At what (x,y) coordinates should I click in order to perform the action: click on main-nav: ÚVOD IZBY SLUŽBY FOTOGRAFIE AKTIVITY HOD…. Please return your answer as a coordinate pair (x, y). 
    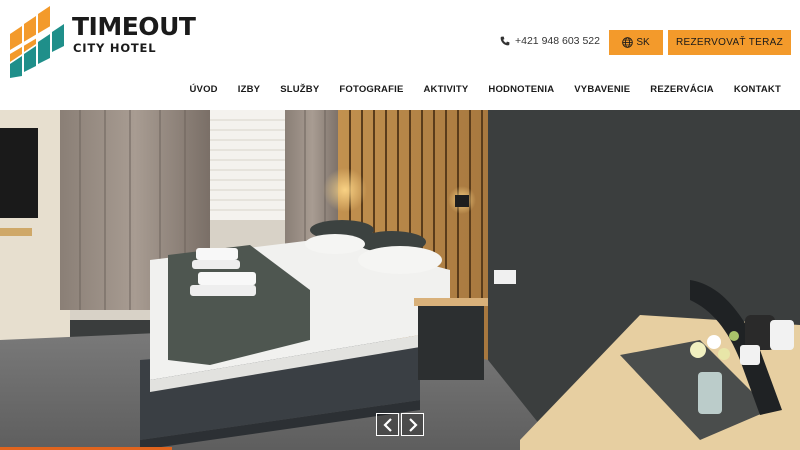
    Looking at the image, I should click on (485, 89).